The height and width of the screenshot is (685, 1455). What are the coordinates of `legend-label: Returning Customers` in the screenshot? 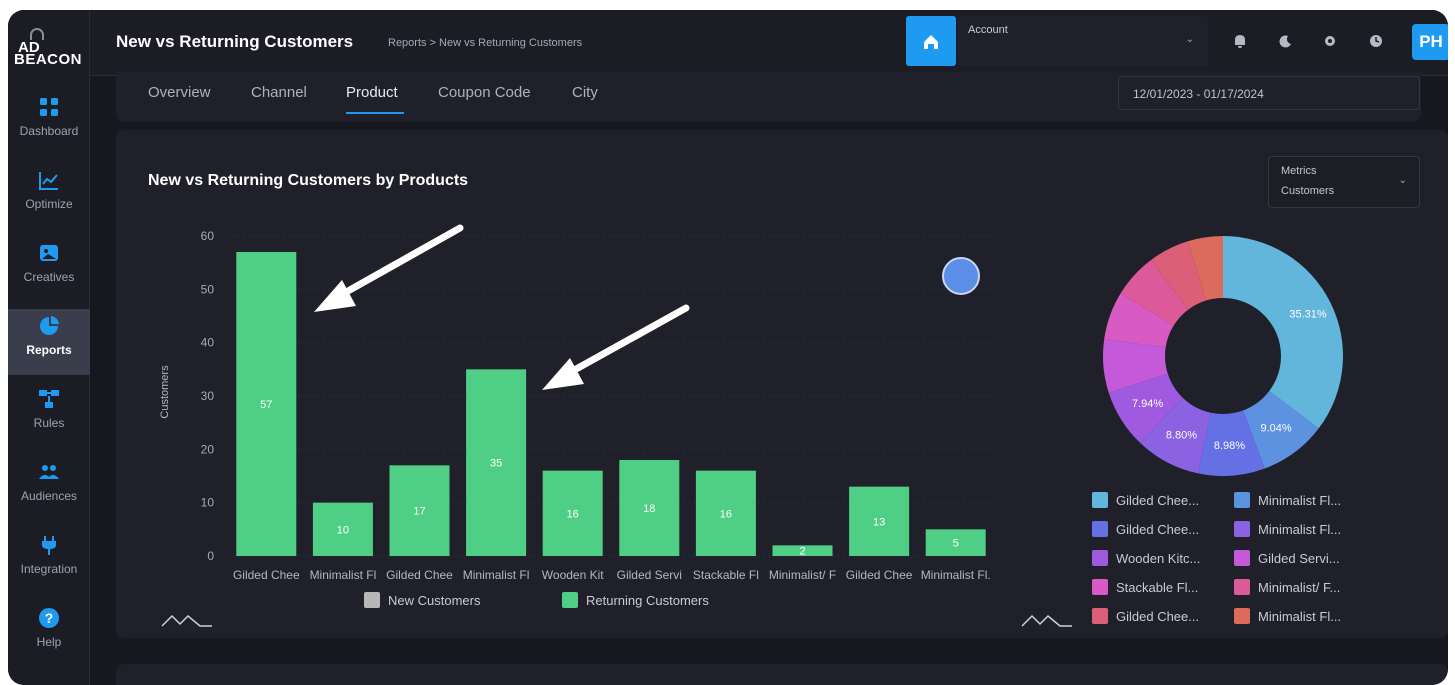 It's located at (647, 600).